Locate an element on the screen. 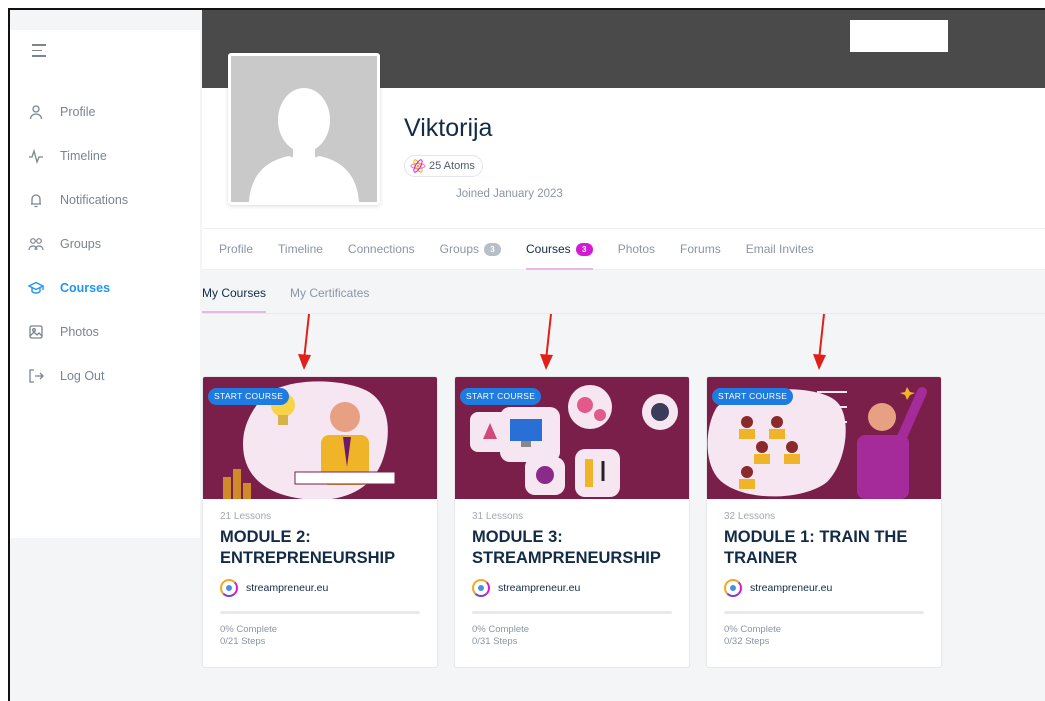  atom-icon is located at coordinates (418, 166).